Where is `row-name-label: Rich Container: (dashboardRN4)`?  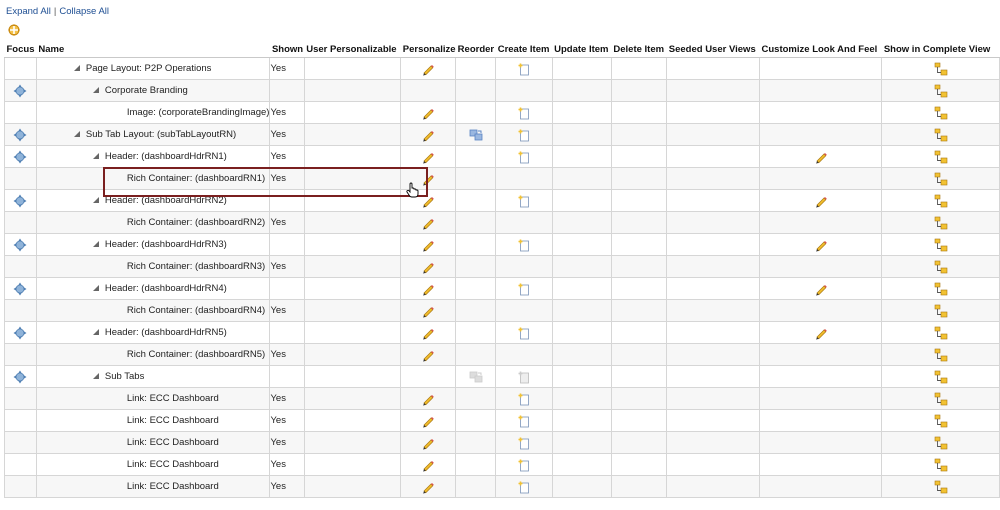
row-name-label: Rich Container: (dashboardRN4) is located at coordinates (196, 310).